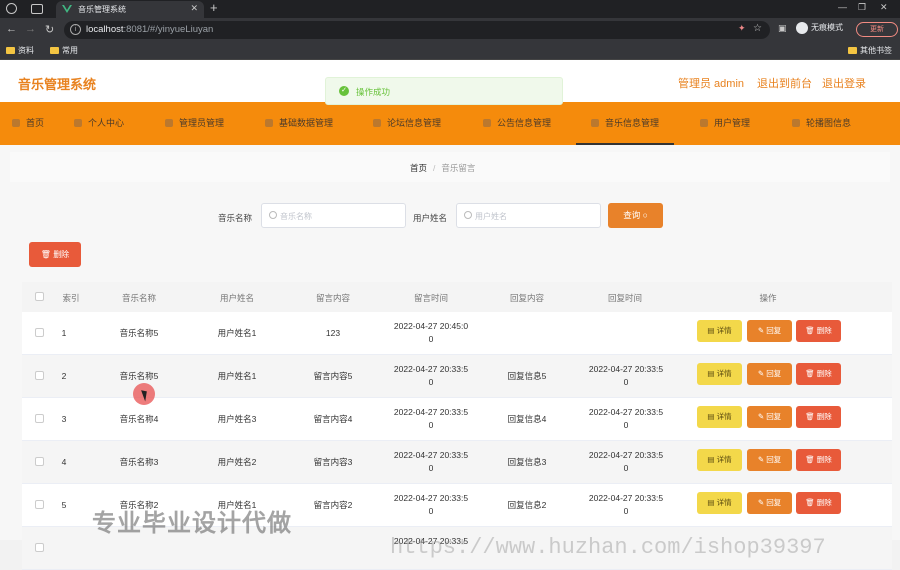  What do you see at coordinates (819, 28) in the screenshot?
I see `incognito-profile: 无痕模式` at bounding box center [819, 28].